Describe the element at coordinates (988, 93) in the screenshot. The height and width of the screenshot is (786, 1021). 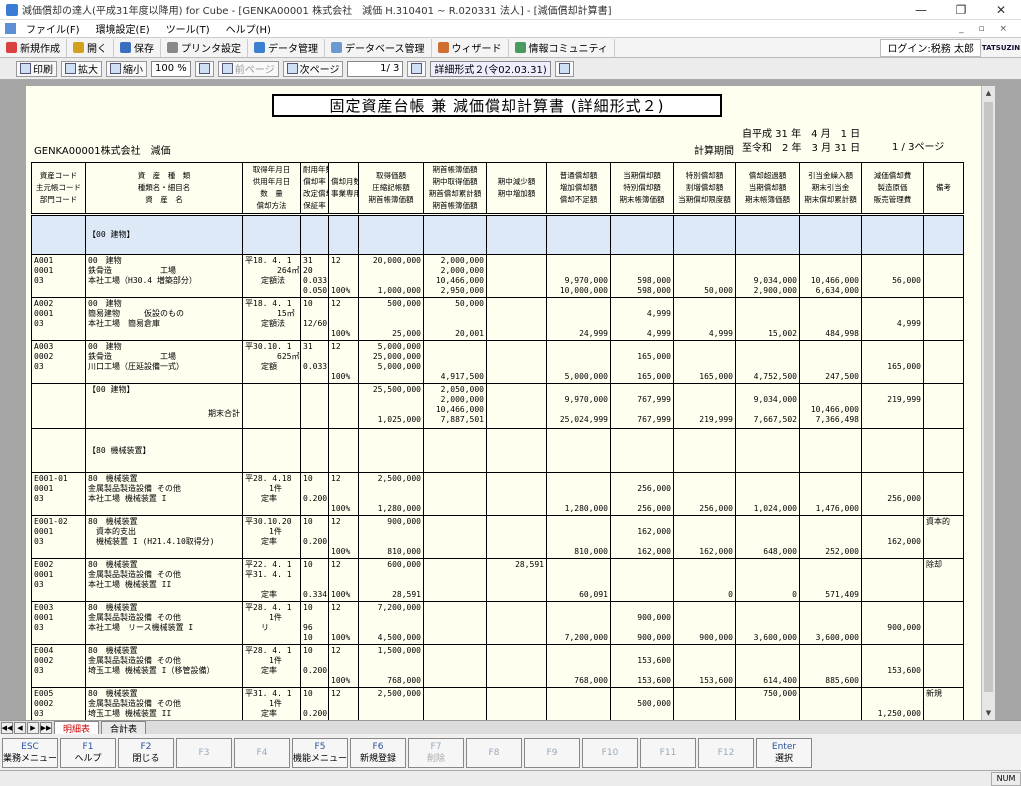
I see `scroll-up-icon: ▲` at that location.